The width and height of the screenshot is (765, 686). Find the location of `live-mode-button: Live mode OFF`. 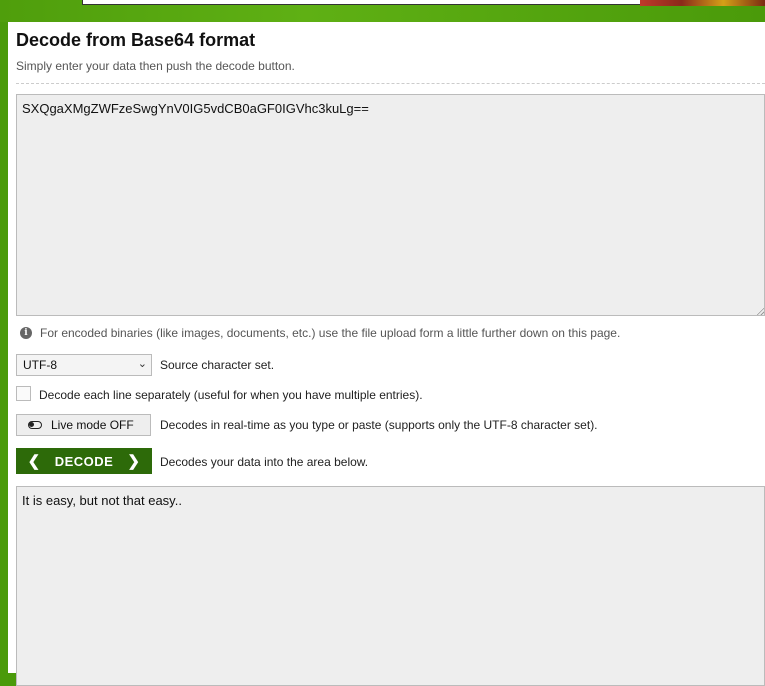

live-mode-button: Live mode OFF is located at coordinates (83, 425).